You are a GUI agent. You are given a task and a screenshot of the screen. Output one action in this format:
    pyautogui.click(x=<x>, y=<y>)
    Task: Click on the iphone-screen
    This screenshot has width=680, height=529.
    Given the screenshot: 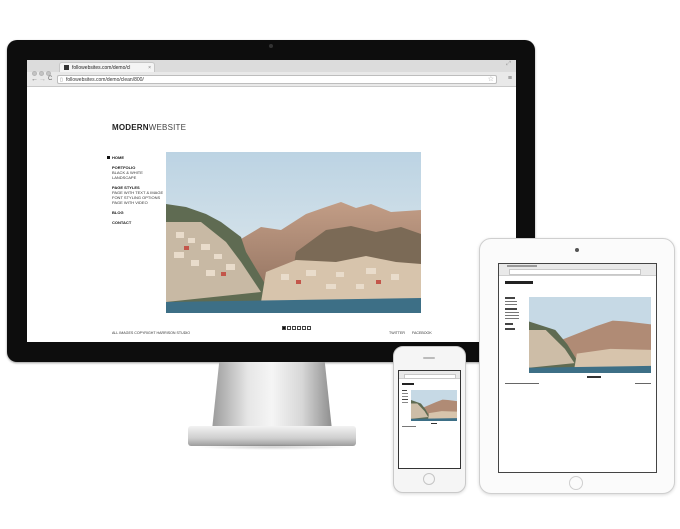 What is the action you would take?
    pyautogui.click(x=429, y=419)
    